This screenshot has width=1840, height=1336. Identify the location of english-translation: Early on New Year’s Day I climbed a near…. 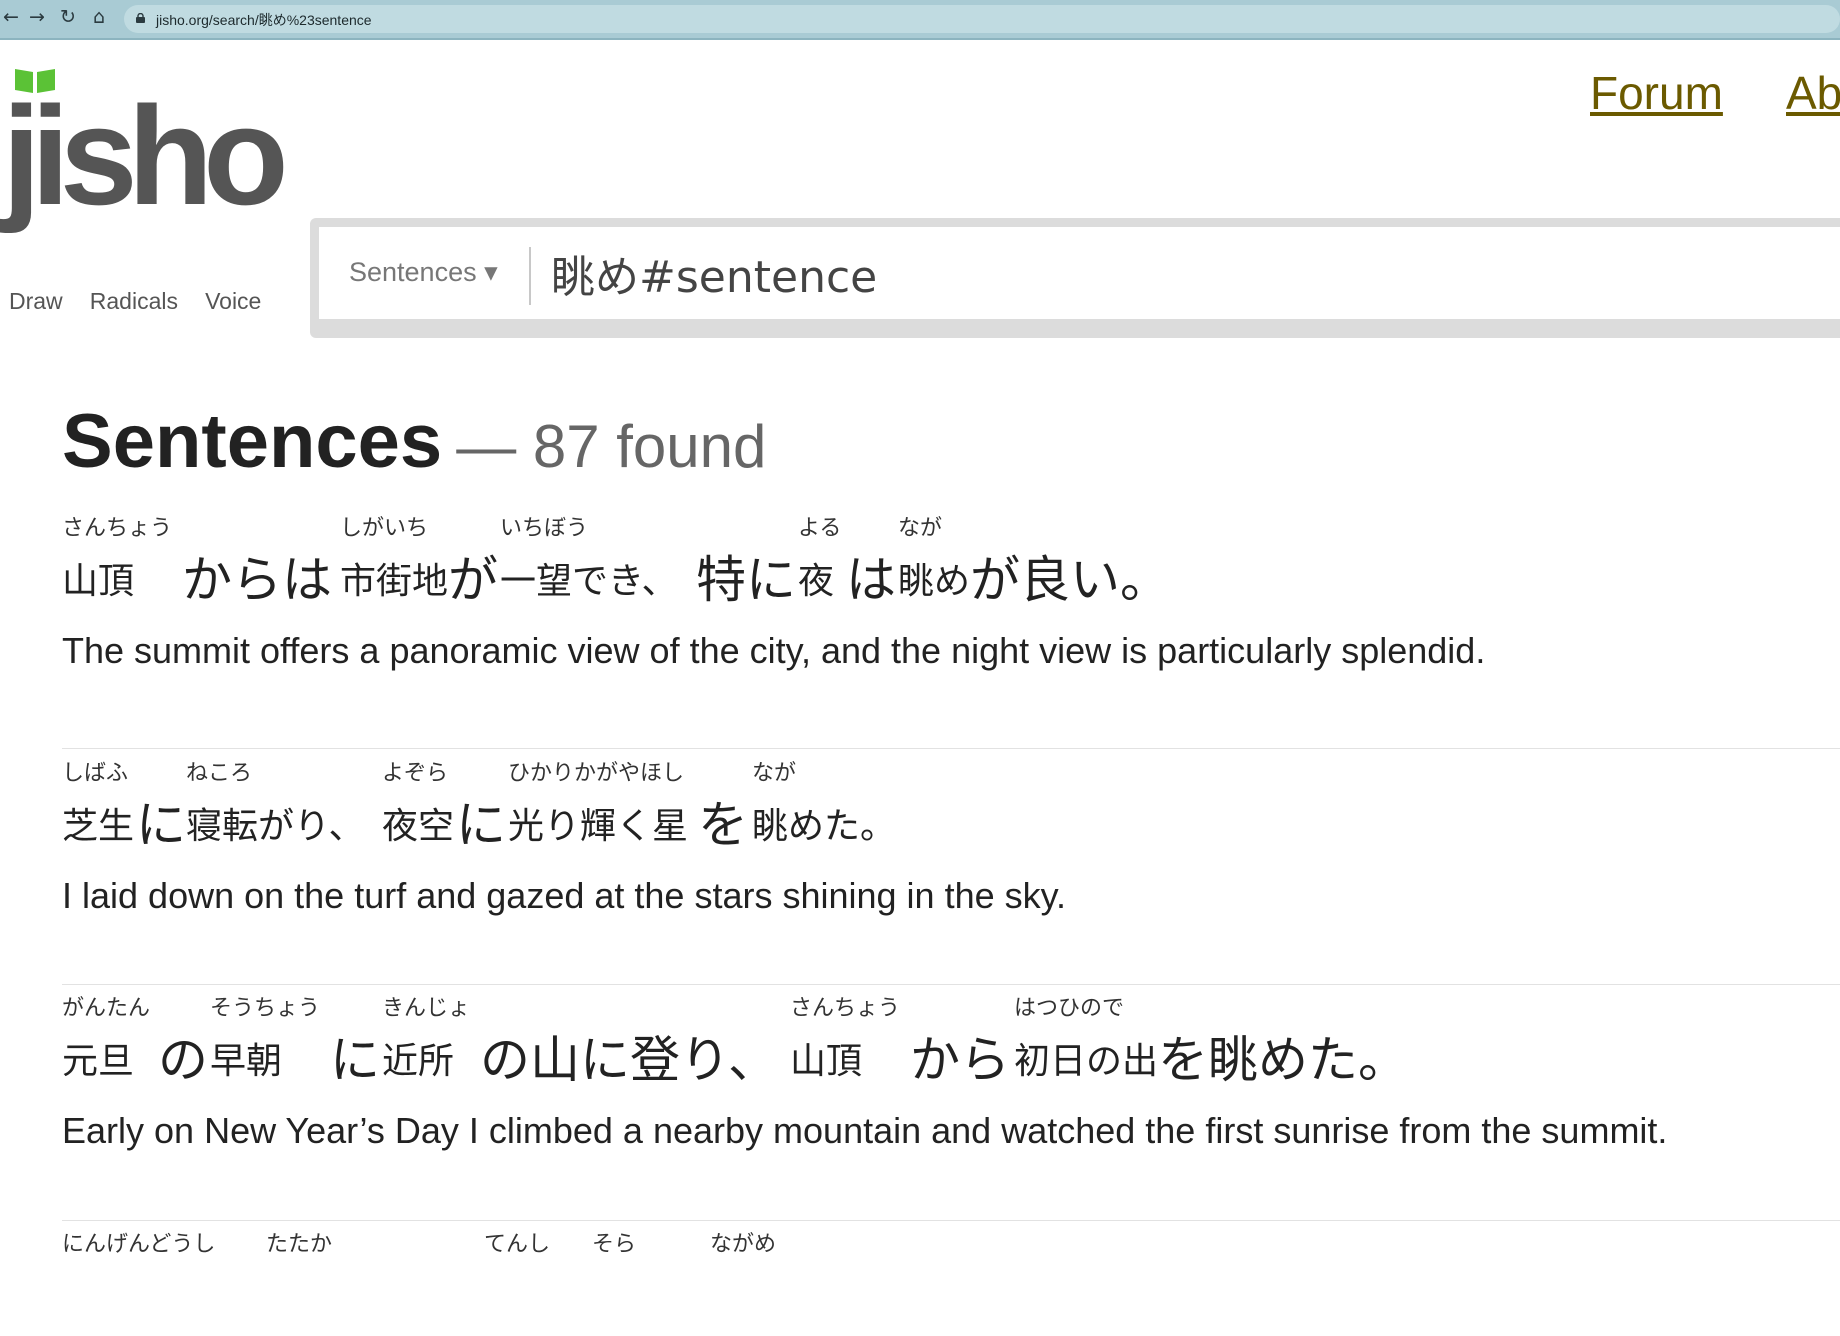
(865, 1130).